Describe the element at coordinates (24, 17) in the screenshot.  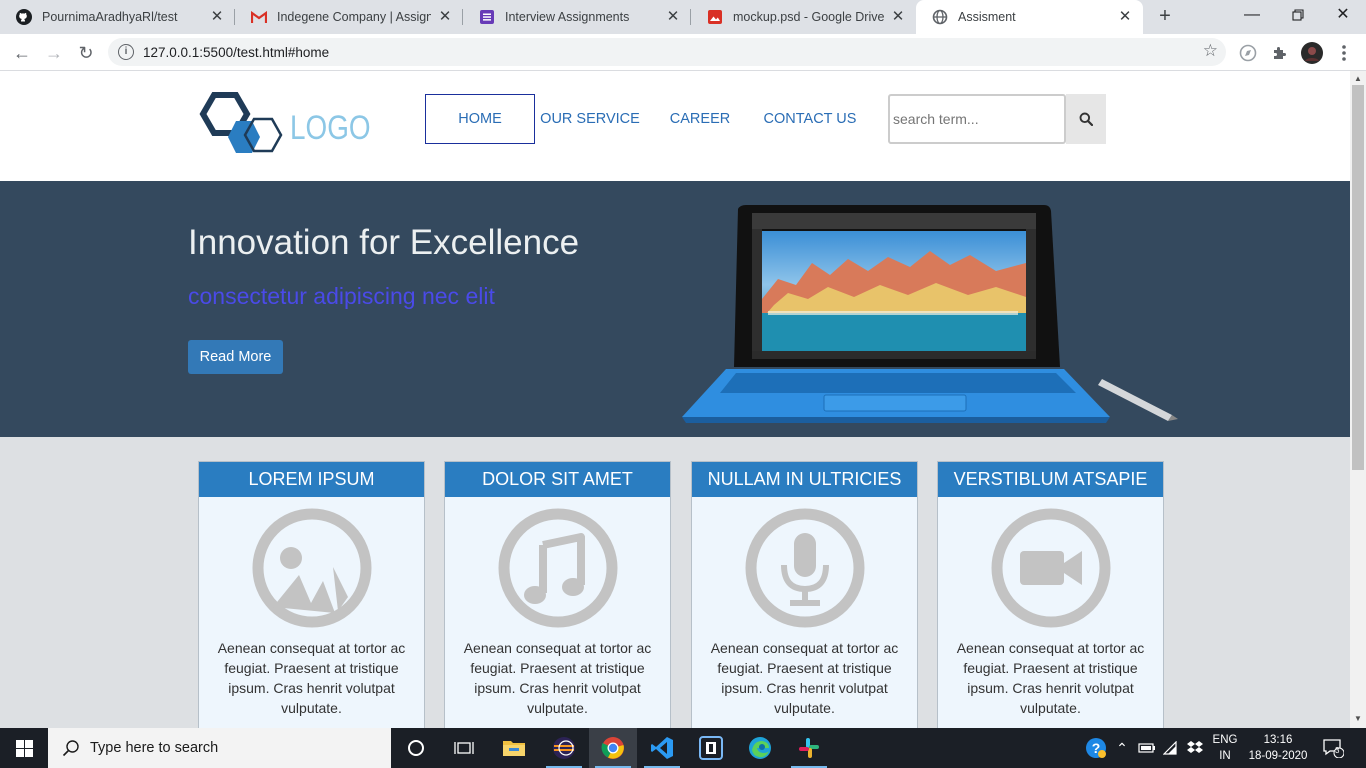
I see `github-icon` at that location.